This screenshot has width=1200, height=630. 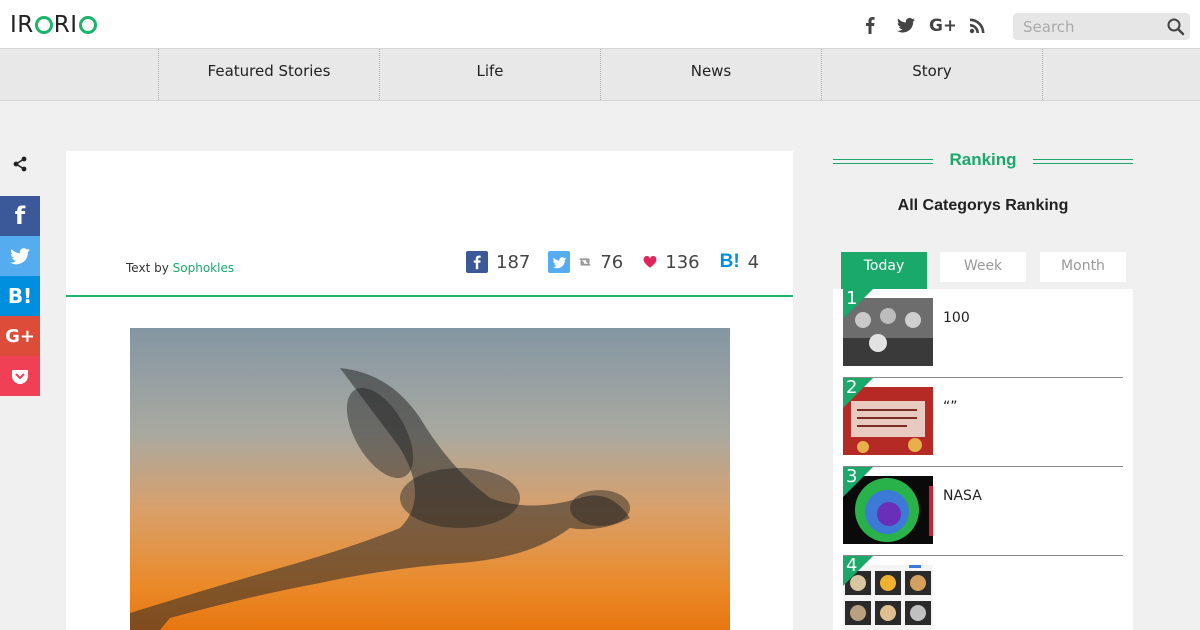 I want to click on share-pocket-button, so click(x=20, y=376).